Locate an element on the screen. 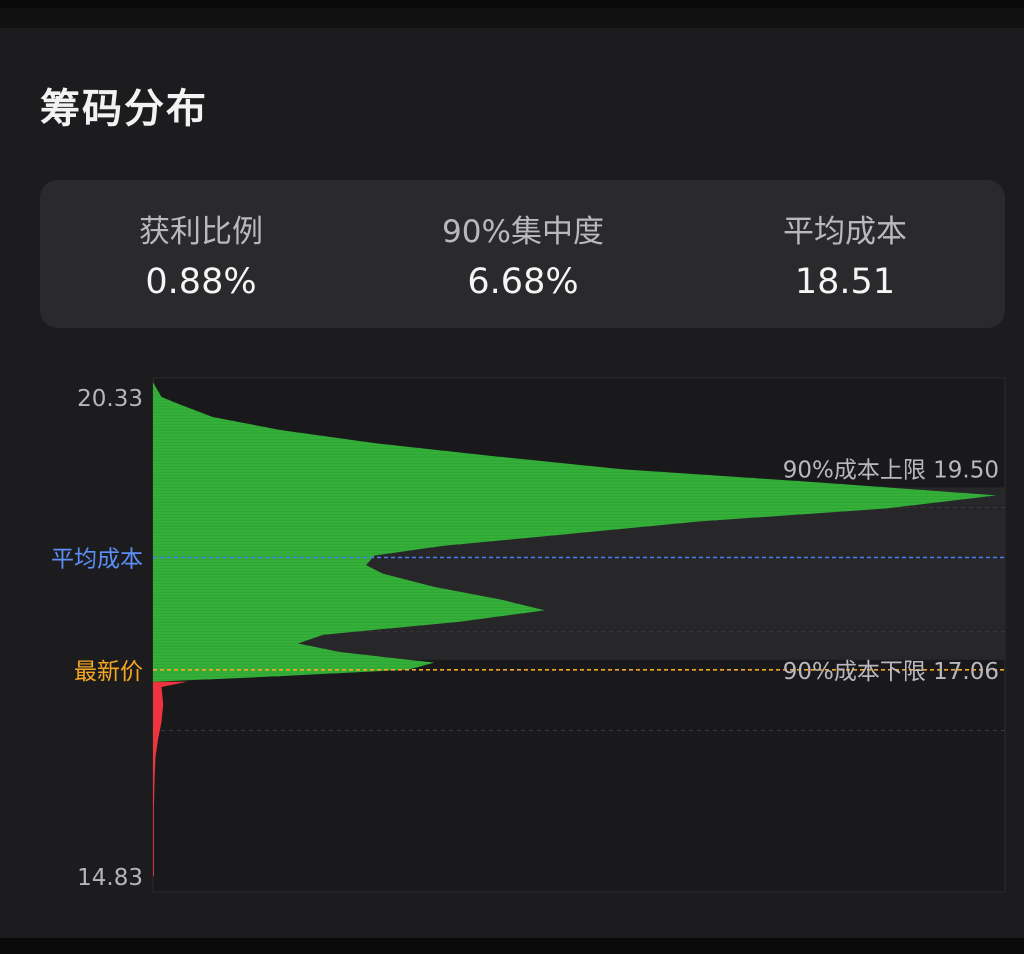 This screenshot has height=954, width=1024. y-max-label: 20.33 is located at coordinates (110, 399).